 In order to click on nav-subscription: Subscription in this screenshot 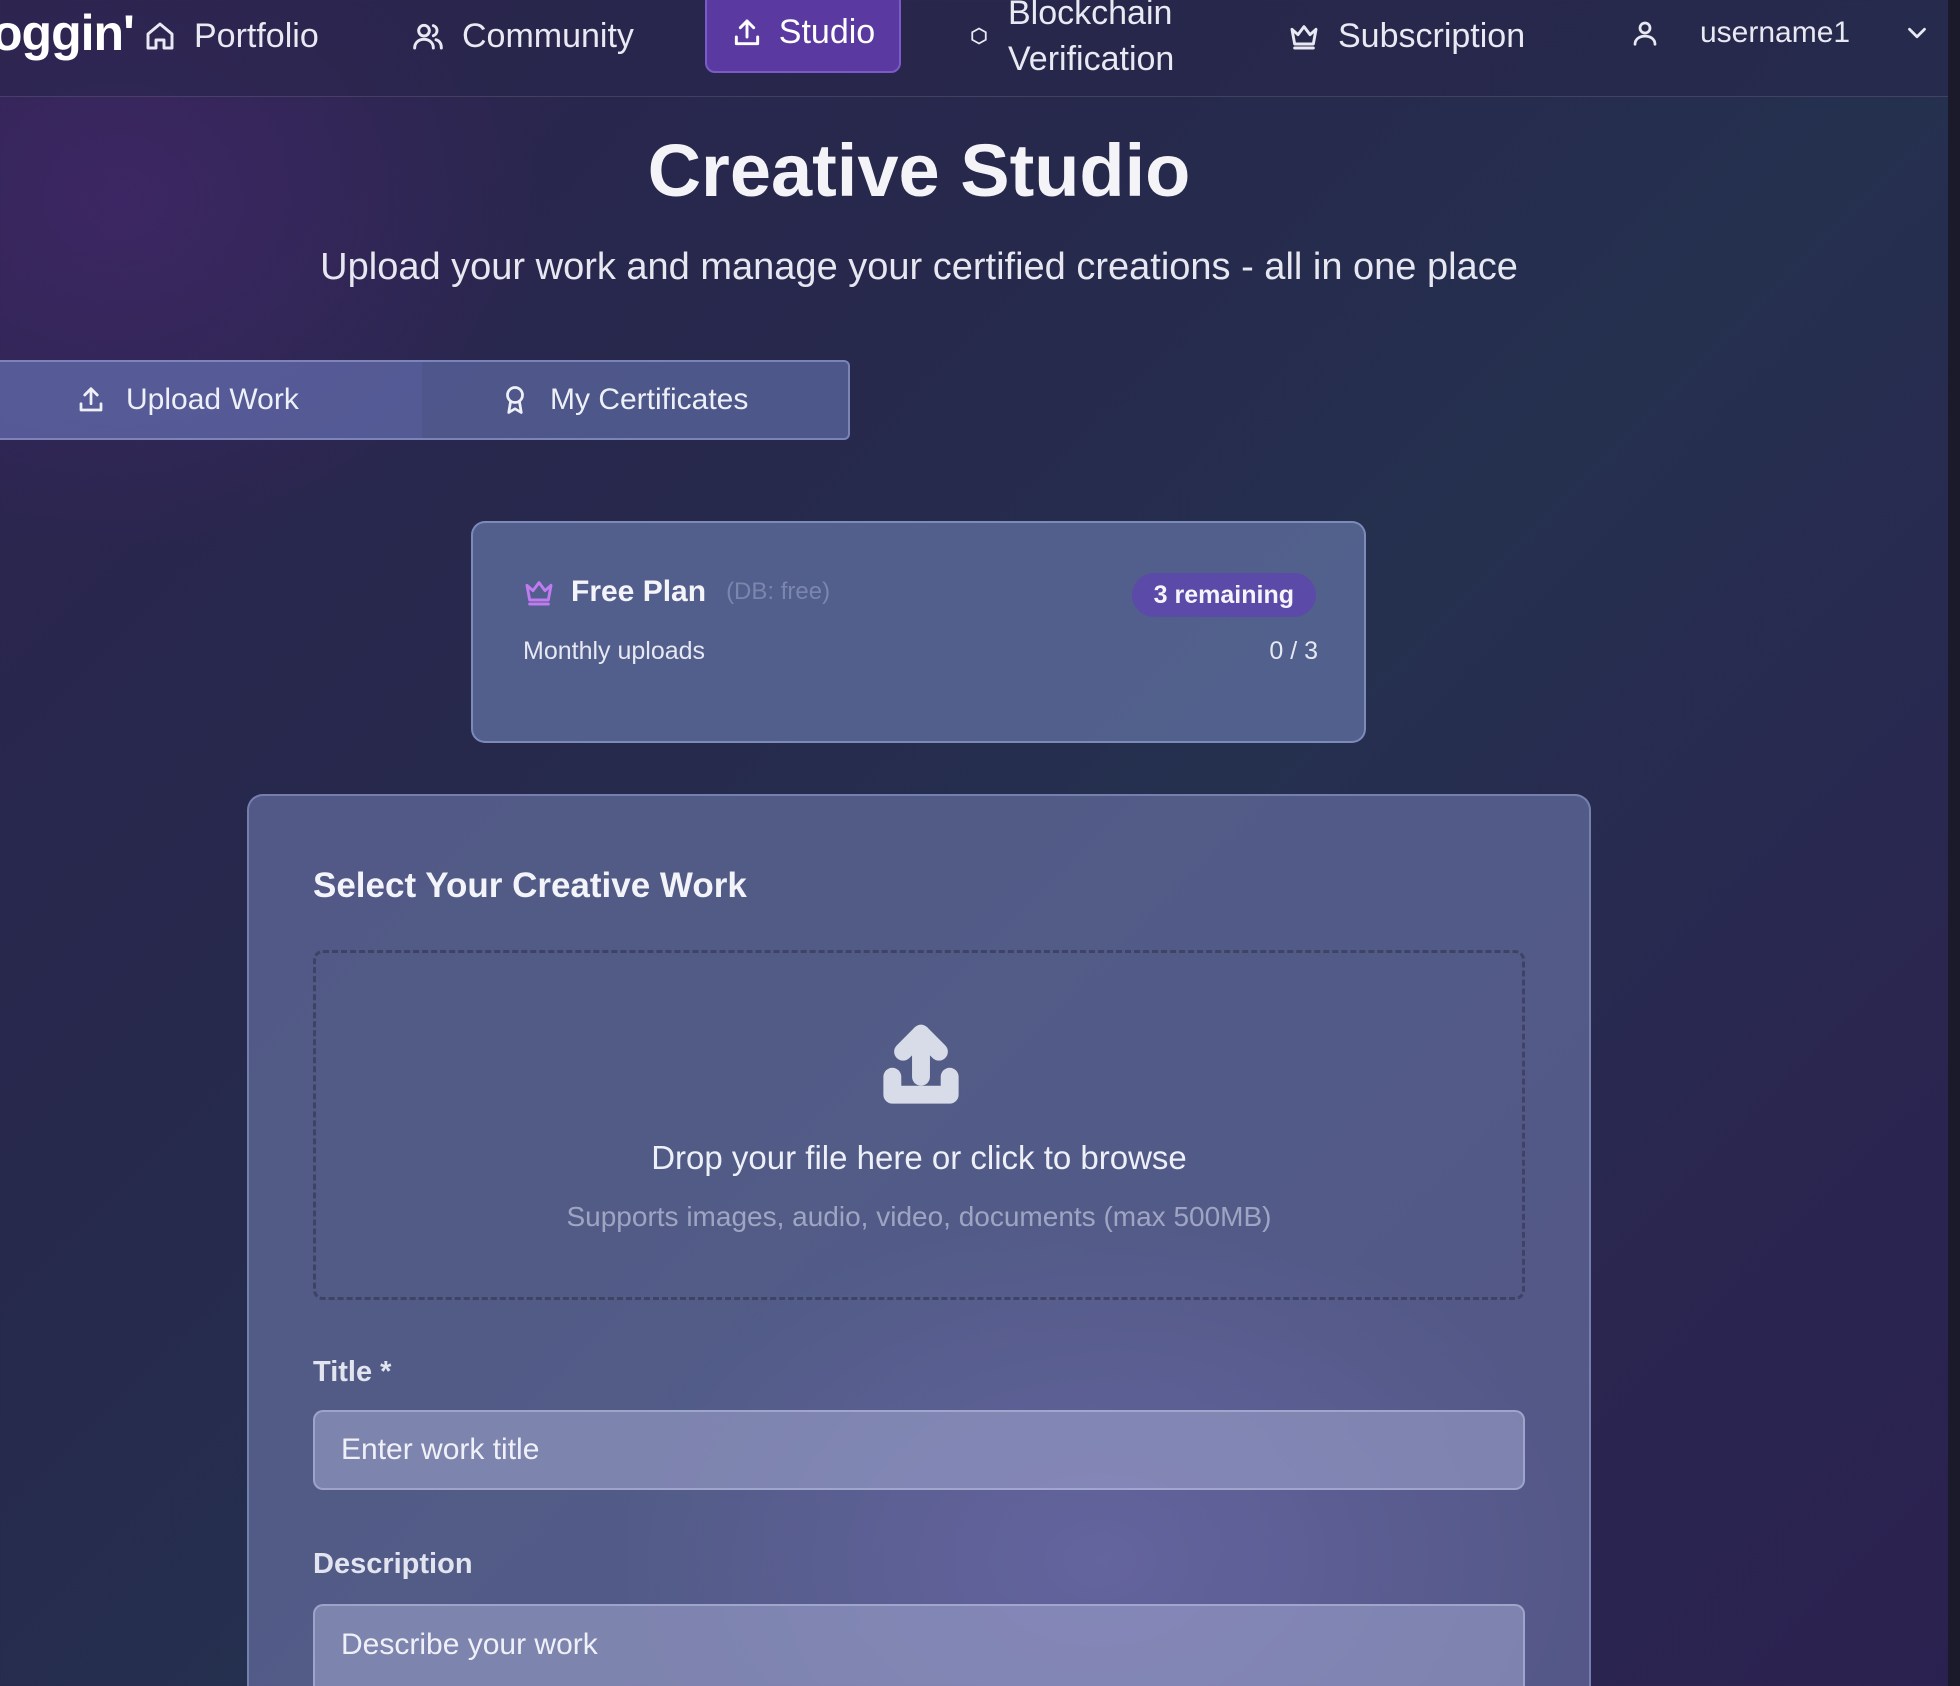, I will do `click(1406, 36)`.